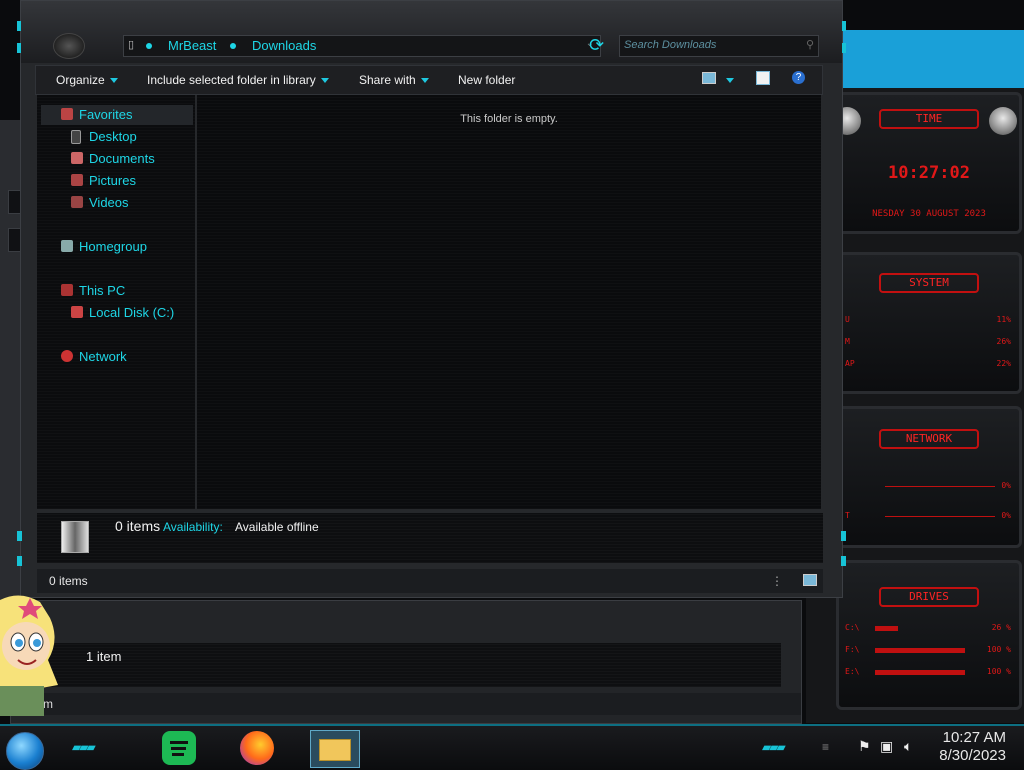 This screenshot has height=770, width=1024. What do you see at coordinates (1003, 363) in the screenshot?
I see `system-row-value: 22%` at bounding box center [1003, 363].